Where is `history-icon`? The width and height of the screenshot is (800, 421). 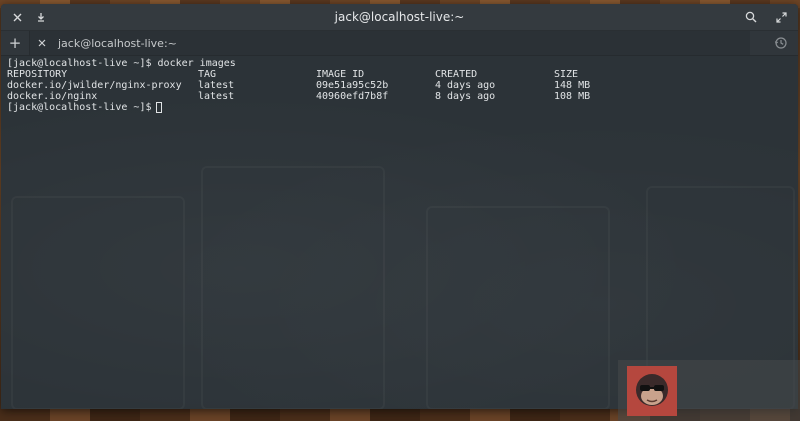
history-icon is located at coordinates (780, 43).